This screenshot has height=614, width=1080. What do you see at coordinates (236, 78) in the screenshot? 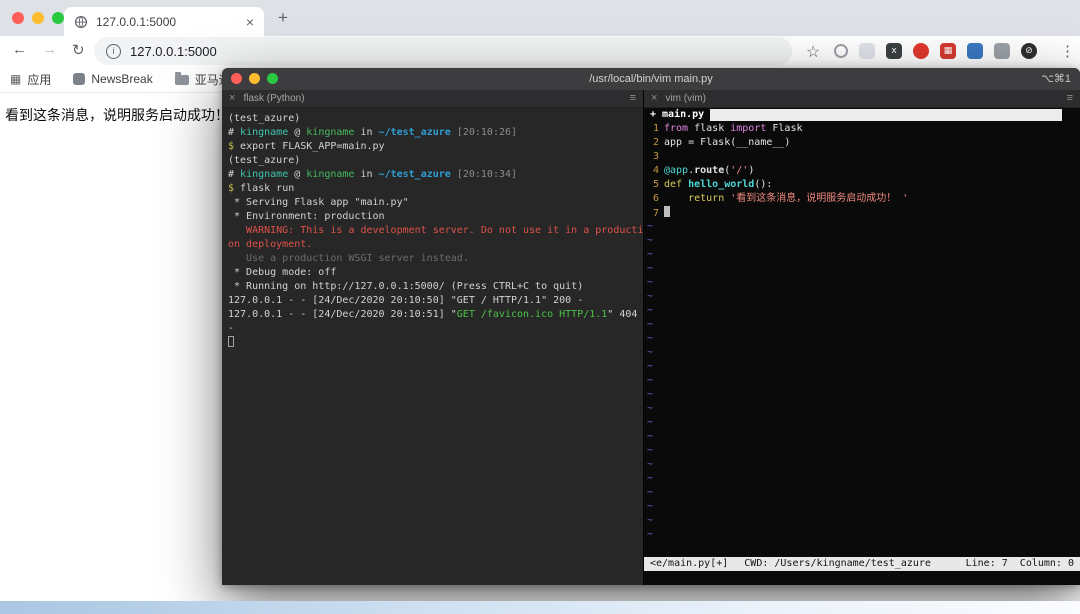
I see `terminal-close-button` at bounding box center [236, 78].